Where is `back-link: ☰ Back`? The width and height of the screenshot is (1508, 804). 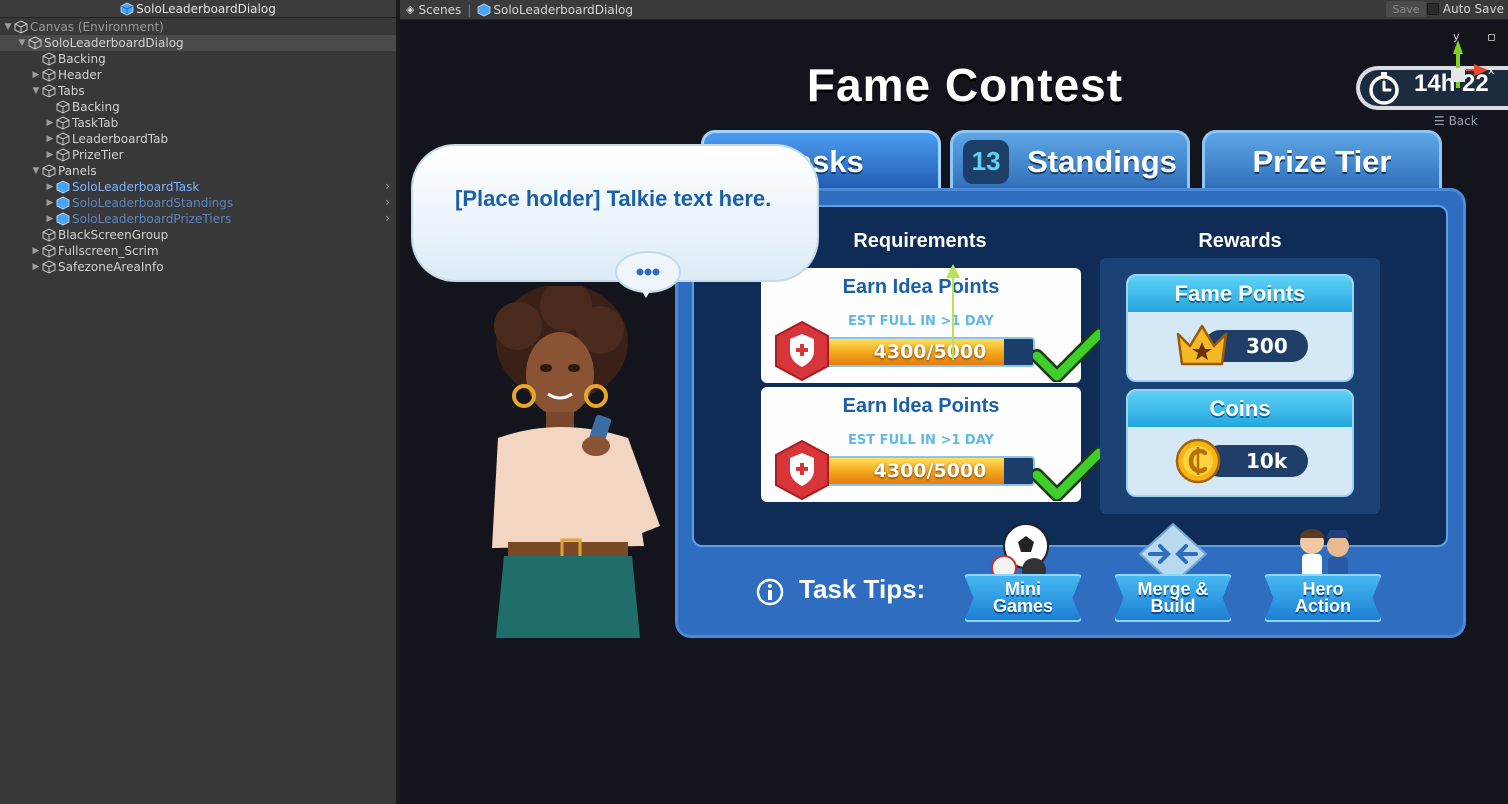
back-link: ☰ Back is located at coordinates (1456, 121).